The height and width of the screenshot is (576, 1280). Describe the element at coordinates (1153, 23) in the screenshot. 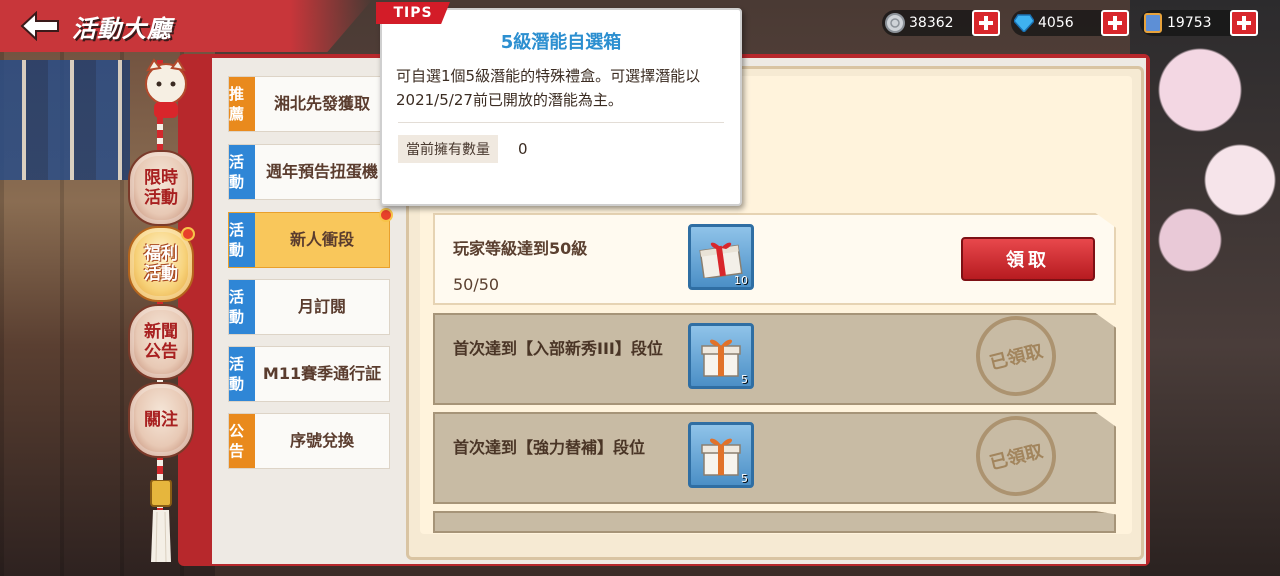

I see `card-icon` at that location.